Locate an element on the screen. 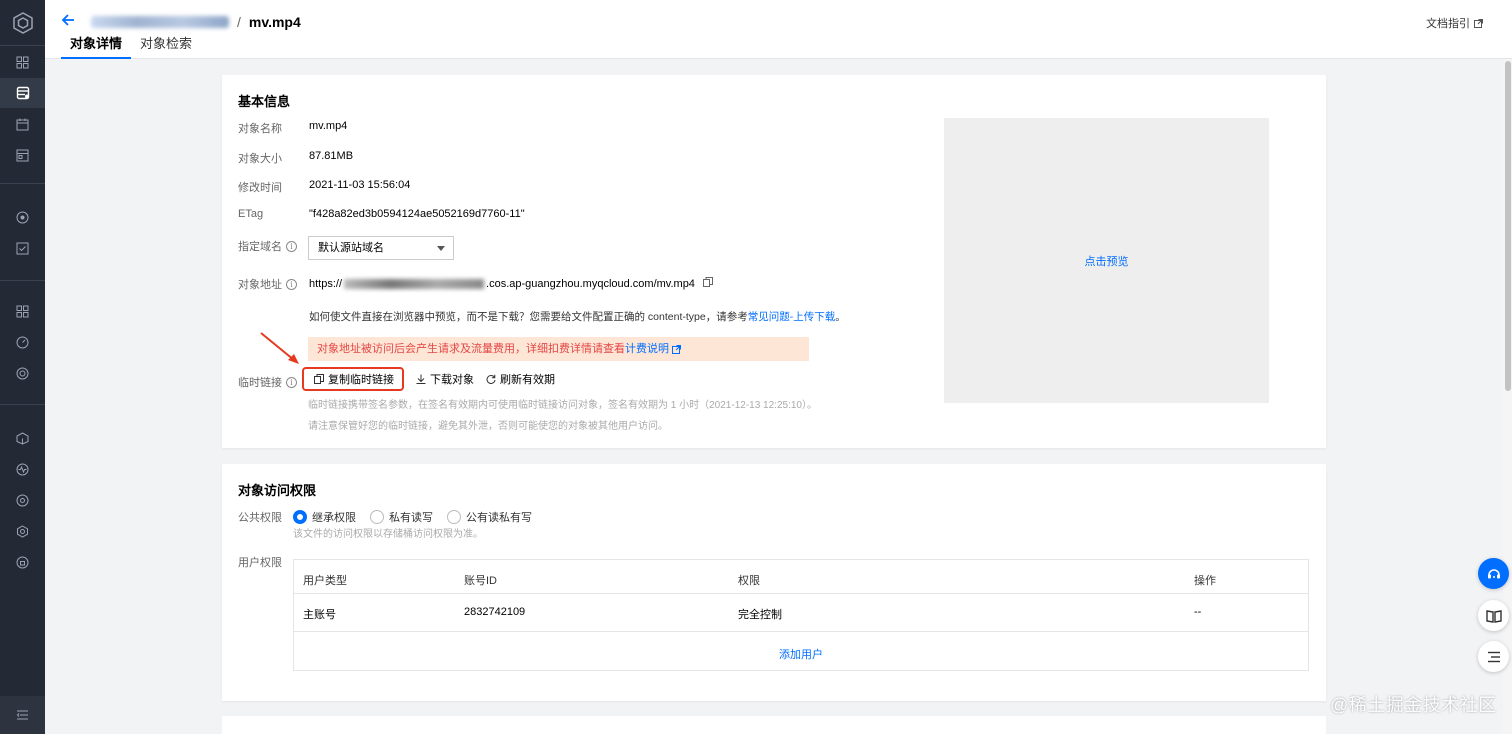 This screenshot has width=1512, height=734. preview-note-end: 。 is located at coordinates (840, 317).